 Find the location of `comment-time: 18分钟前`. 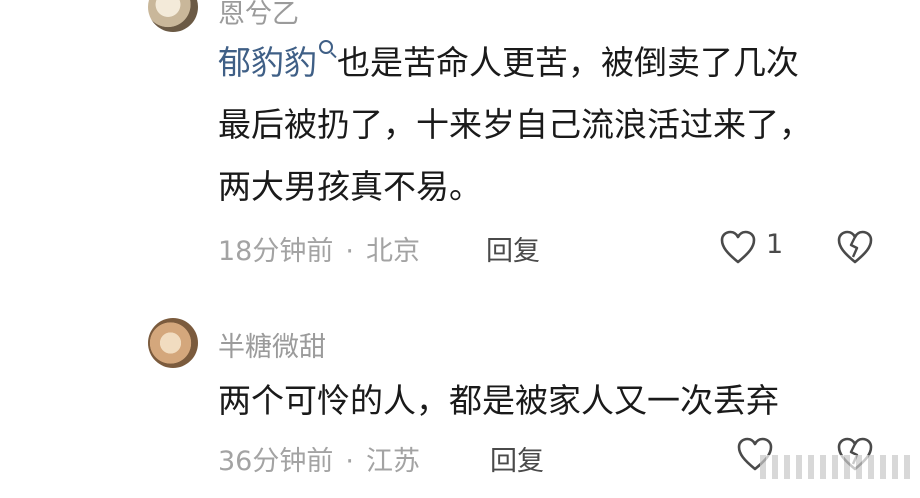

comment-time: 18分钟前 is located at coordinates (276, 251).